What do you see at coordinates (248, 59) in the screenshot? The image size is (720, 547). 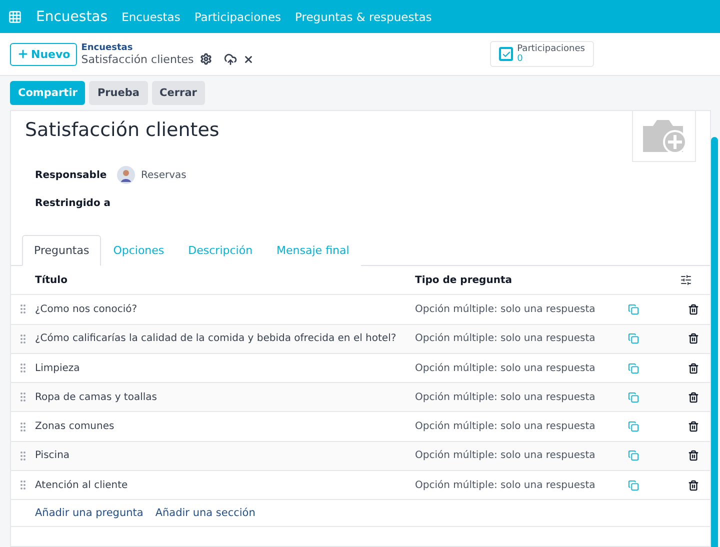 I see `close-icon` at bounding box center [248, 59].